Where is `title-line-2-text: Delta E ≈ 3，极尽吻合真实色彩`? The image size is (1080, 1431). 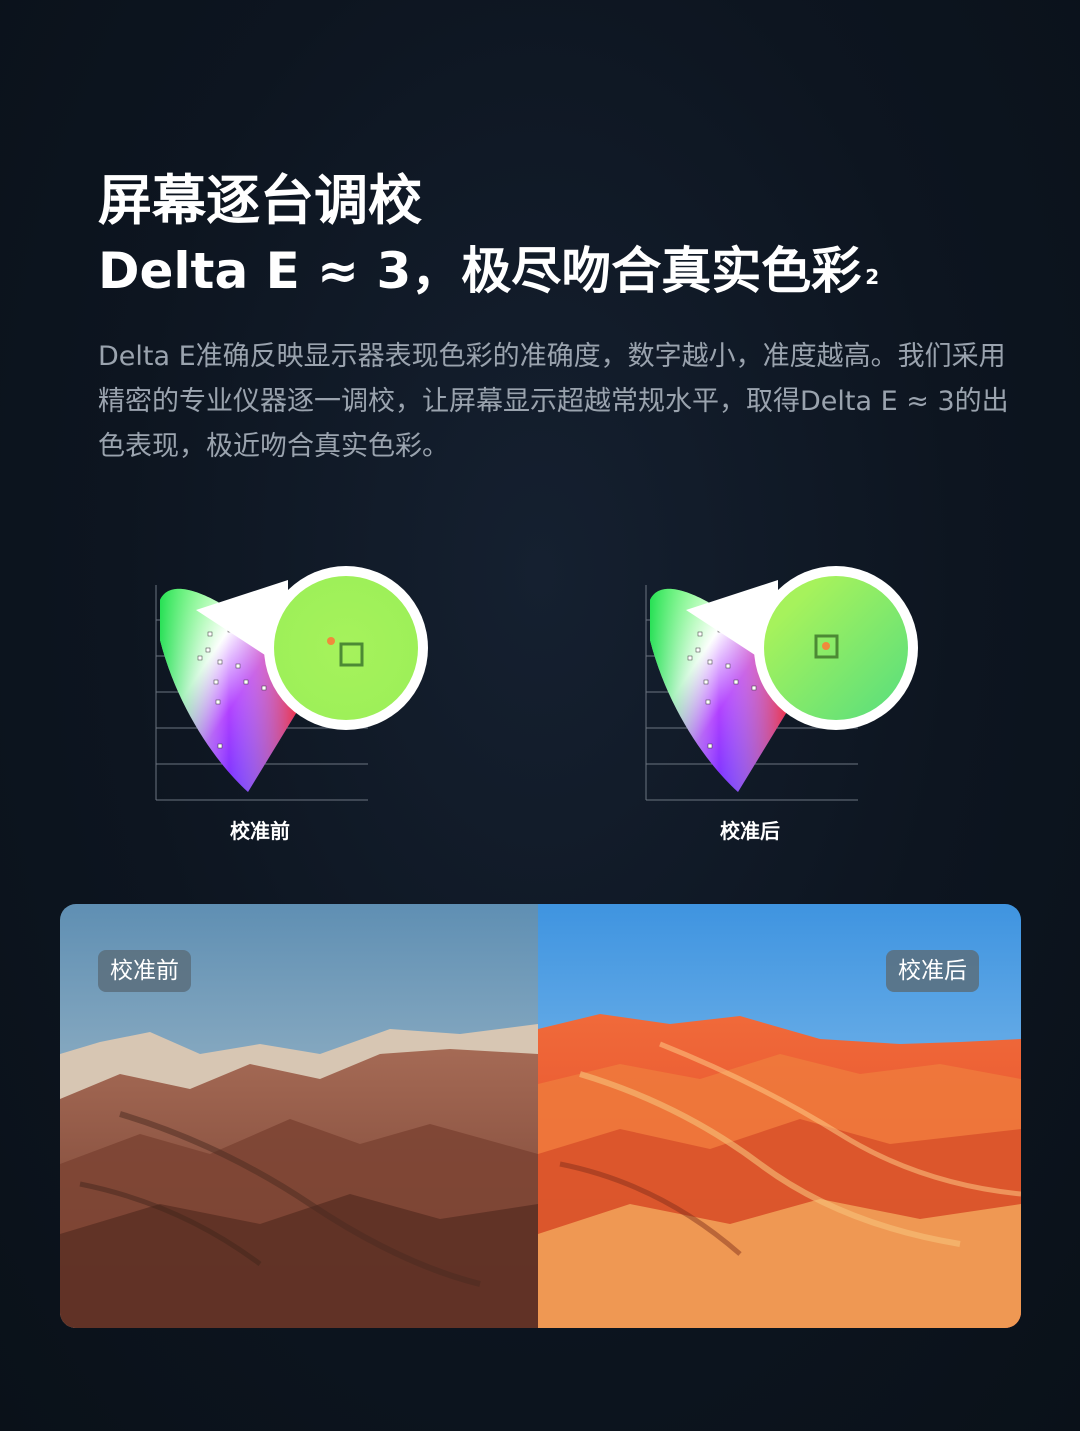 title-line-2-text: Delta E ≈ 3，极尽吻合真实色彩 is located at coordinates (480, 271).